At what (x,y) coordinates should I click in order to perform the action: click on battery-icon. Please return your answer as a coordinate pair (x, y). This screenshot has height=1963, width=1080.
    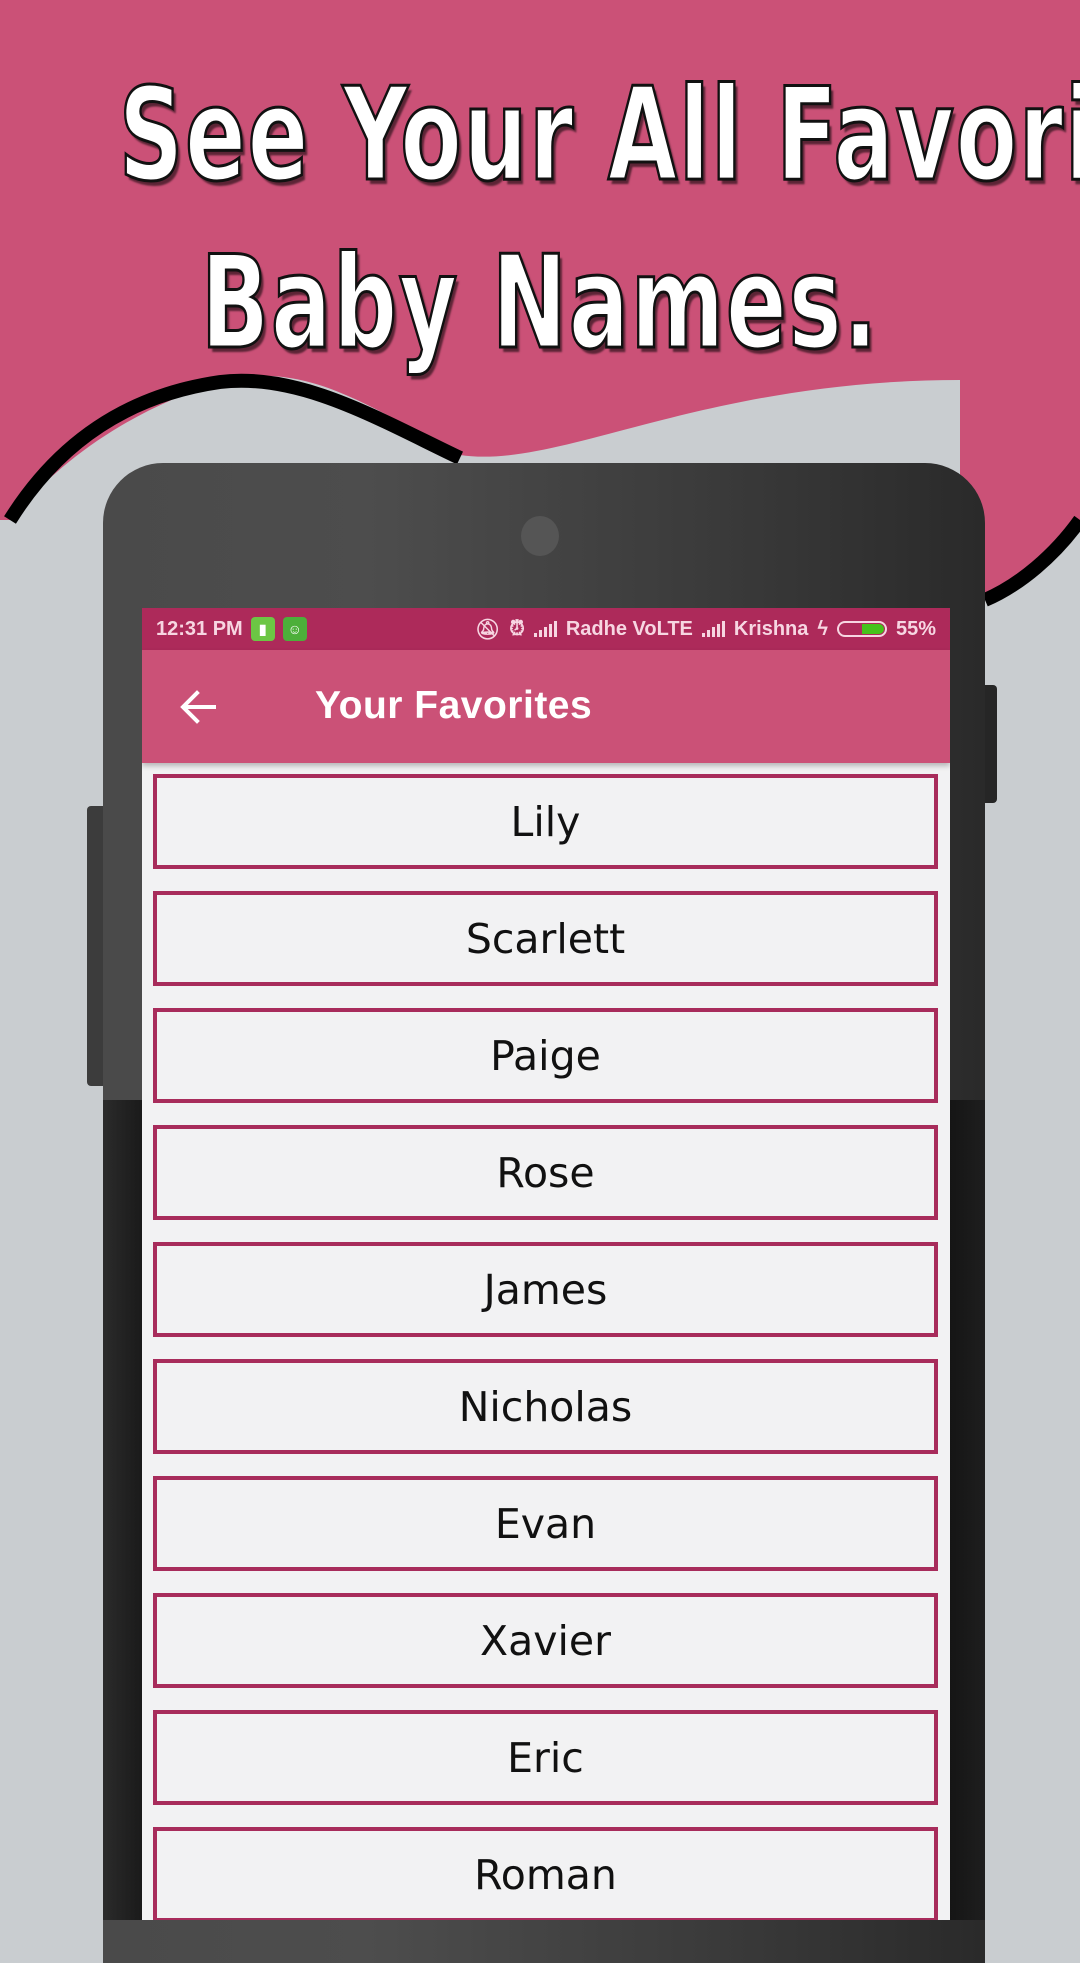
    Looking at the image, I should click on (861, 629).